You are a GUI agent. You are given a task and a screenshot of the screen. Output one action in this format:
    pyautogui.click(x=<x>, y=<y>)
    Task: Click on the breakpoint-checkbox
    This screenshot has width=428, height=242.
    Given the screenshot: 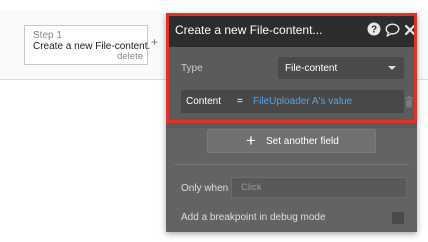 What is the action you would take?
    pyautogui.click(x=398, y=218)
    